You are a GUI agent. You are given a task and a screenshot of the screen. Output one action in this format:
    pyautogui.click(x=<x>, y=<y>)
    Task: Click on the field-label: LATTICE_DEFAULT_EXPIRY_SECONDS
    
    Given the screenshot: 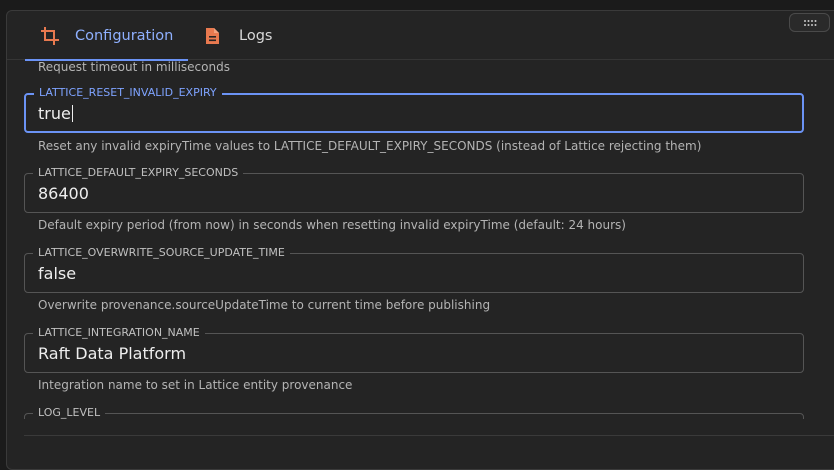 What is the action you would take?
    pyautogui.click(x=138, y=173)
    